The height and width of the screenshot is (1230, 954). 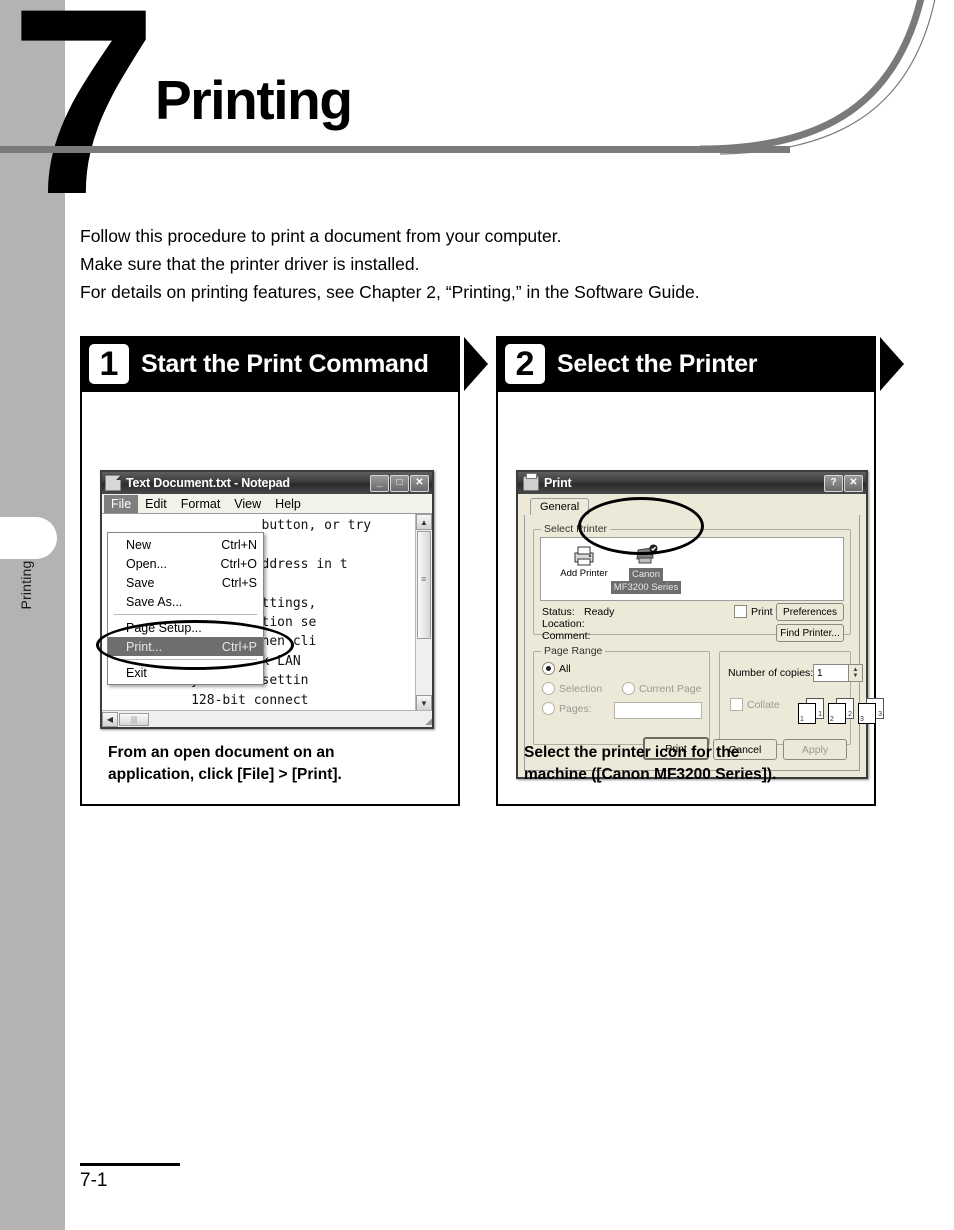 What do you see at coordinates (185, 582) in the screenshot?
I see `menu-item-save: Save Ctrl+S` at bounding box center [185, 582].